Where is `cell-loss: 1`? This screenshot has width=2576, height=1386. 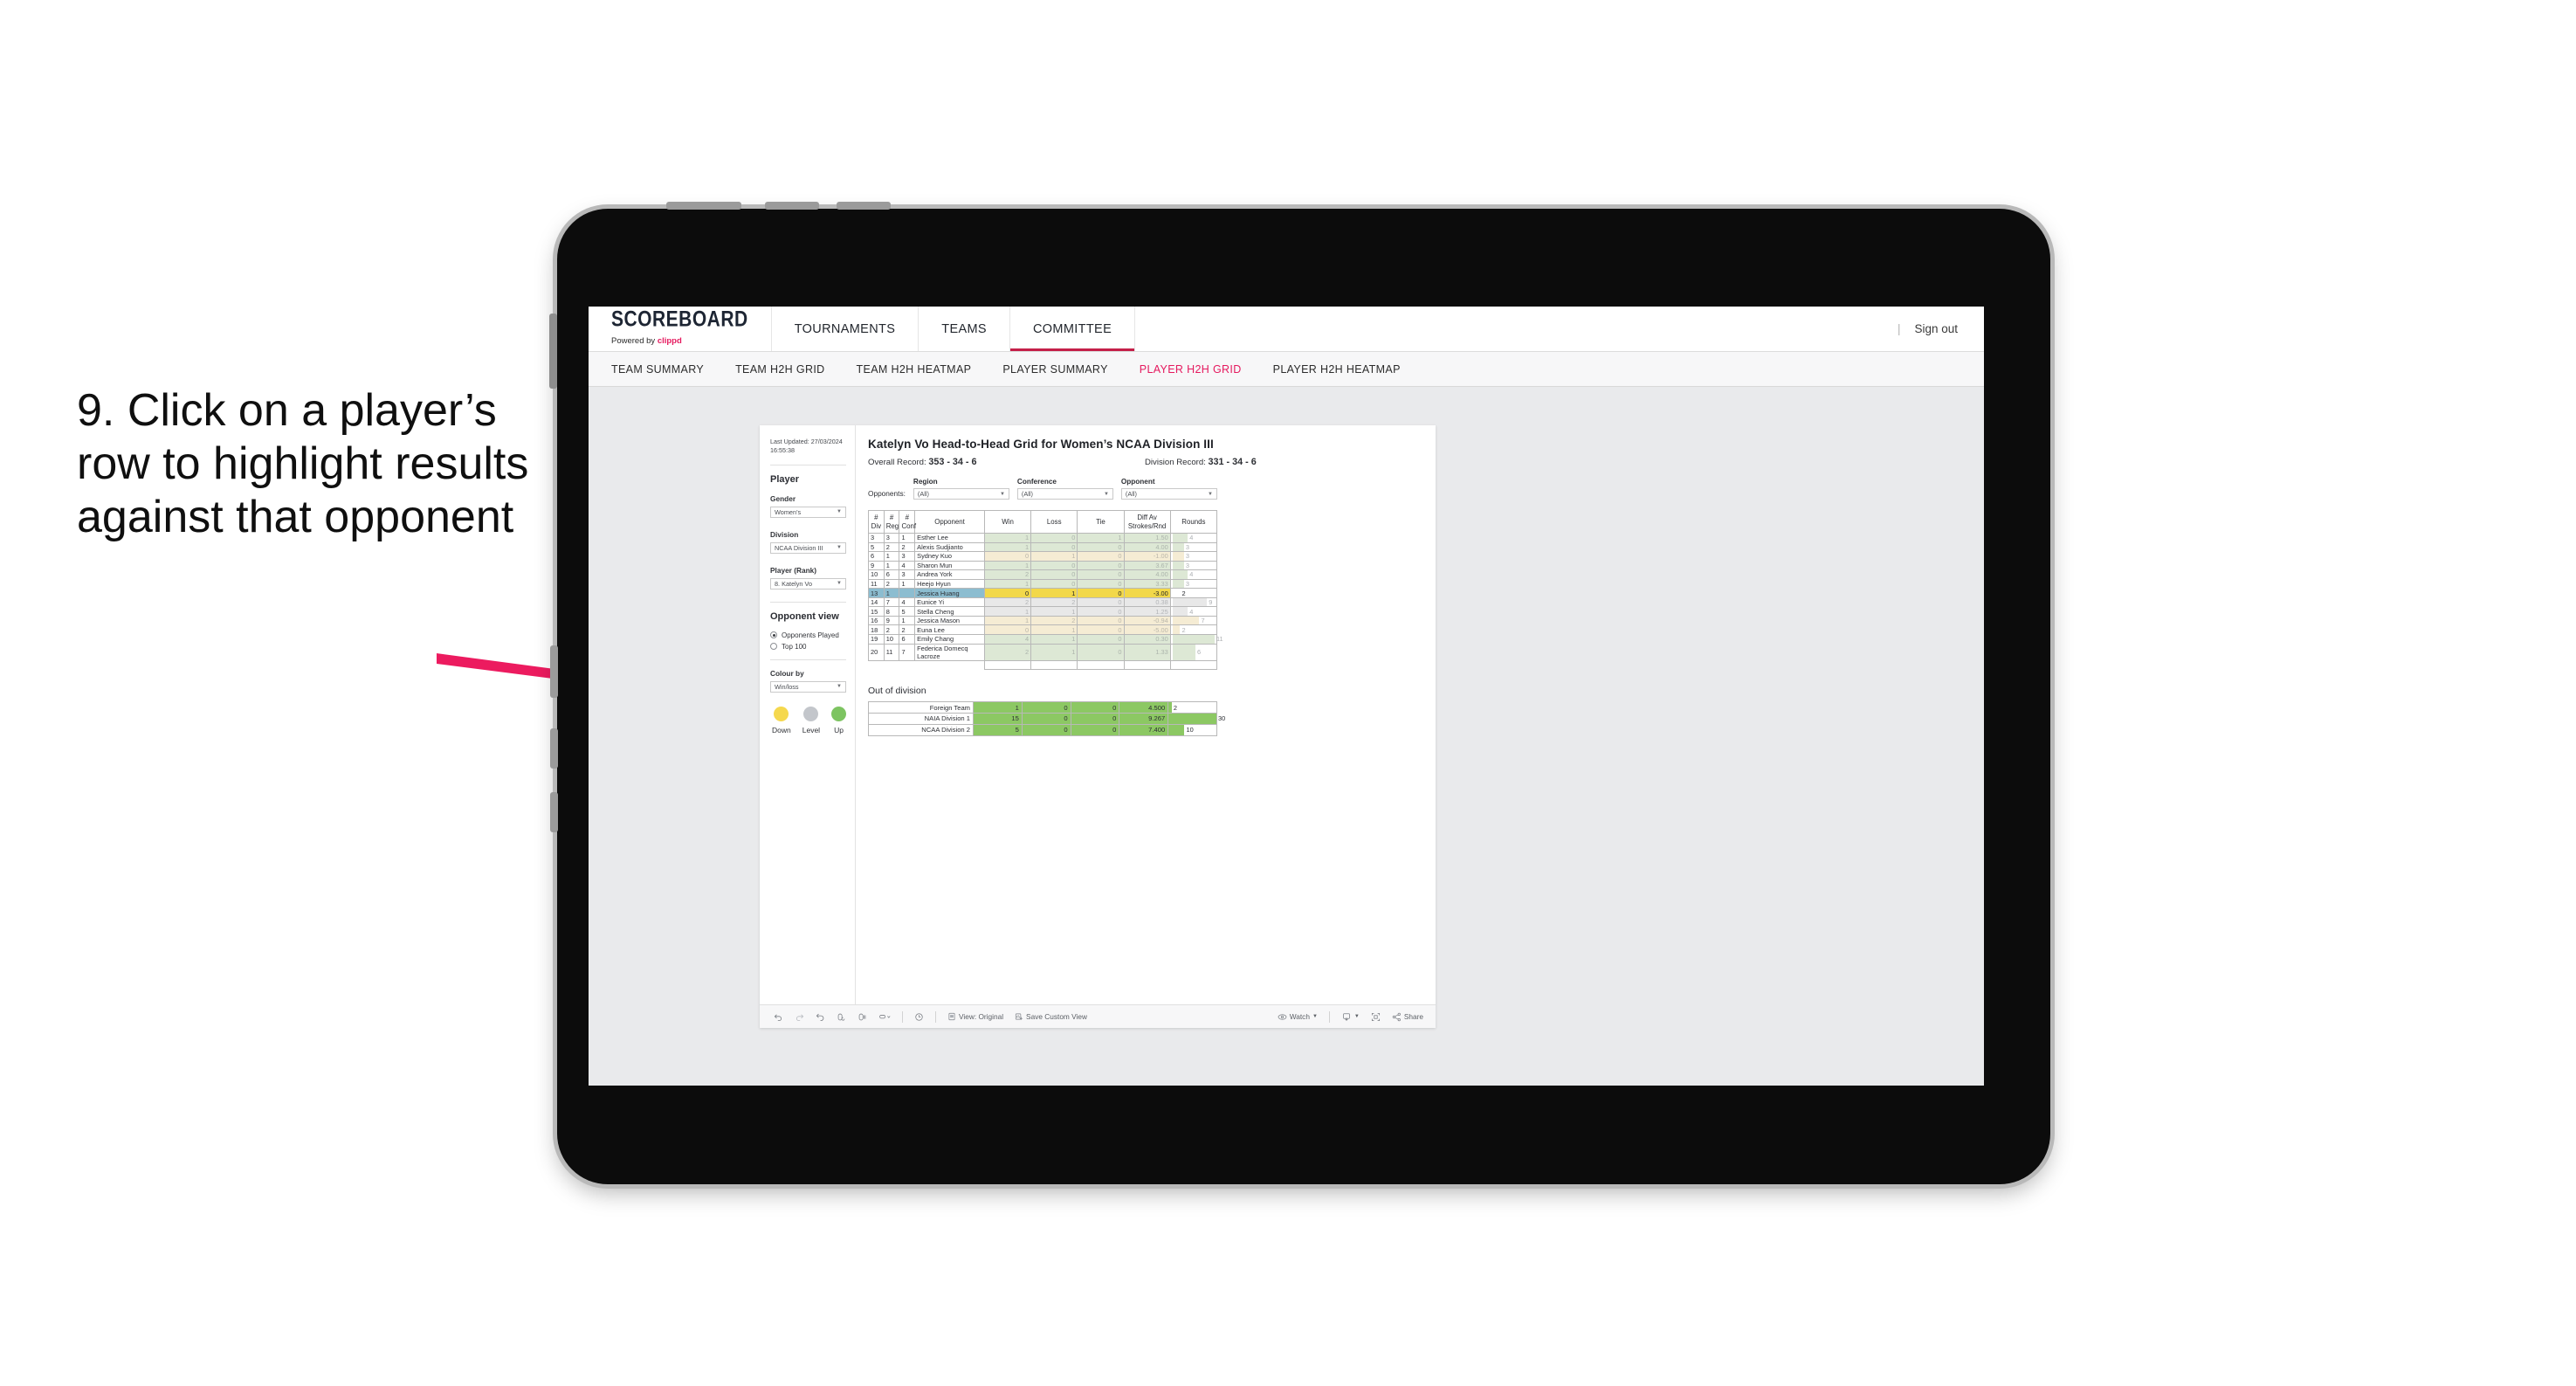
cell-loss: 1 is located at coordinates (1054, 652).